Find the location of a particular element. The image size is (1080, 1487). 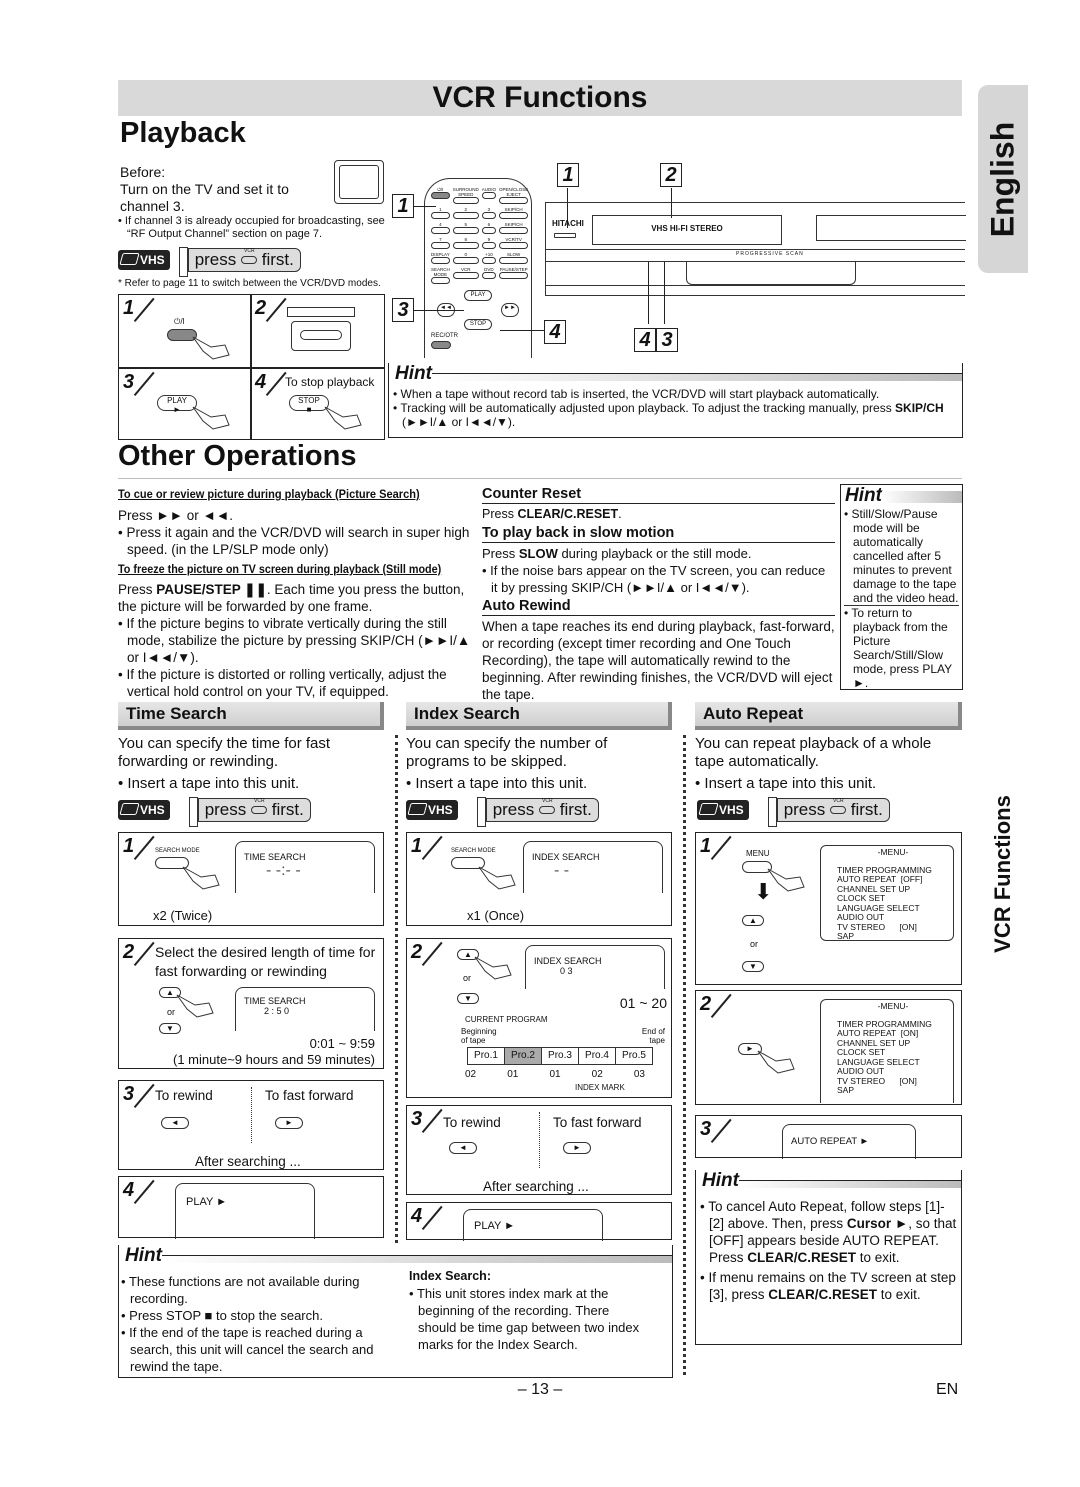

time-search-header: Time Search is located at coordinates (251, 716).